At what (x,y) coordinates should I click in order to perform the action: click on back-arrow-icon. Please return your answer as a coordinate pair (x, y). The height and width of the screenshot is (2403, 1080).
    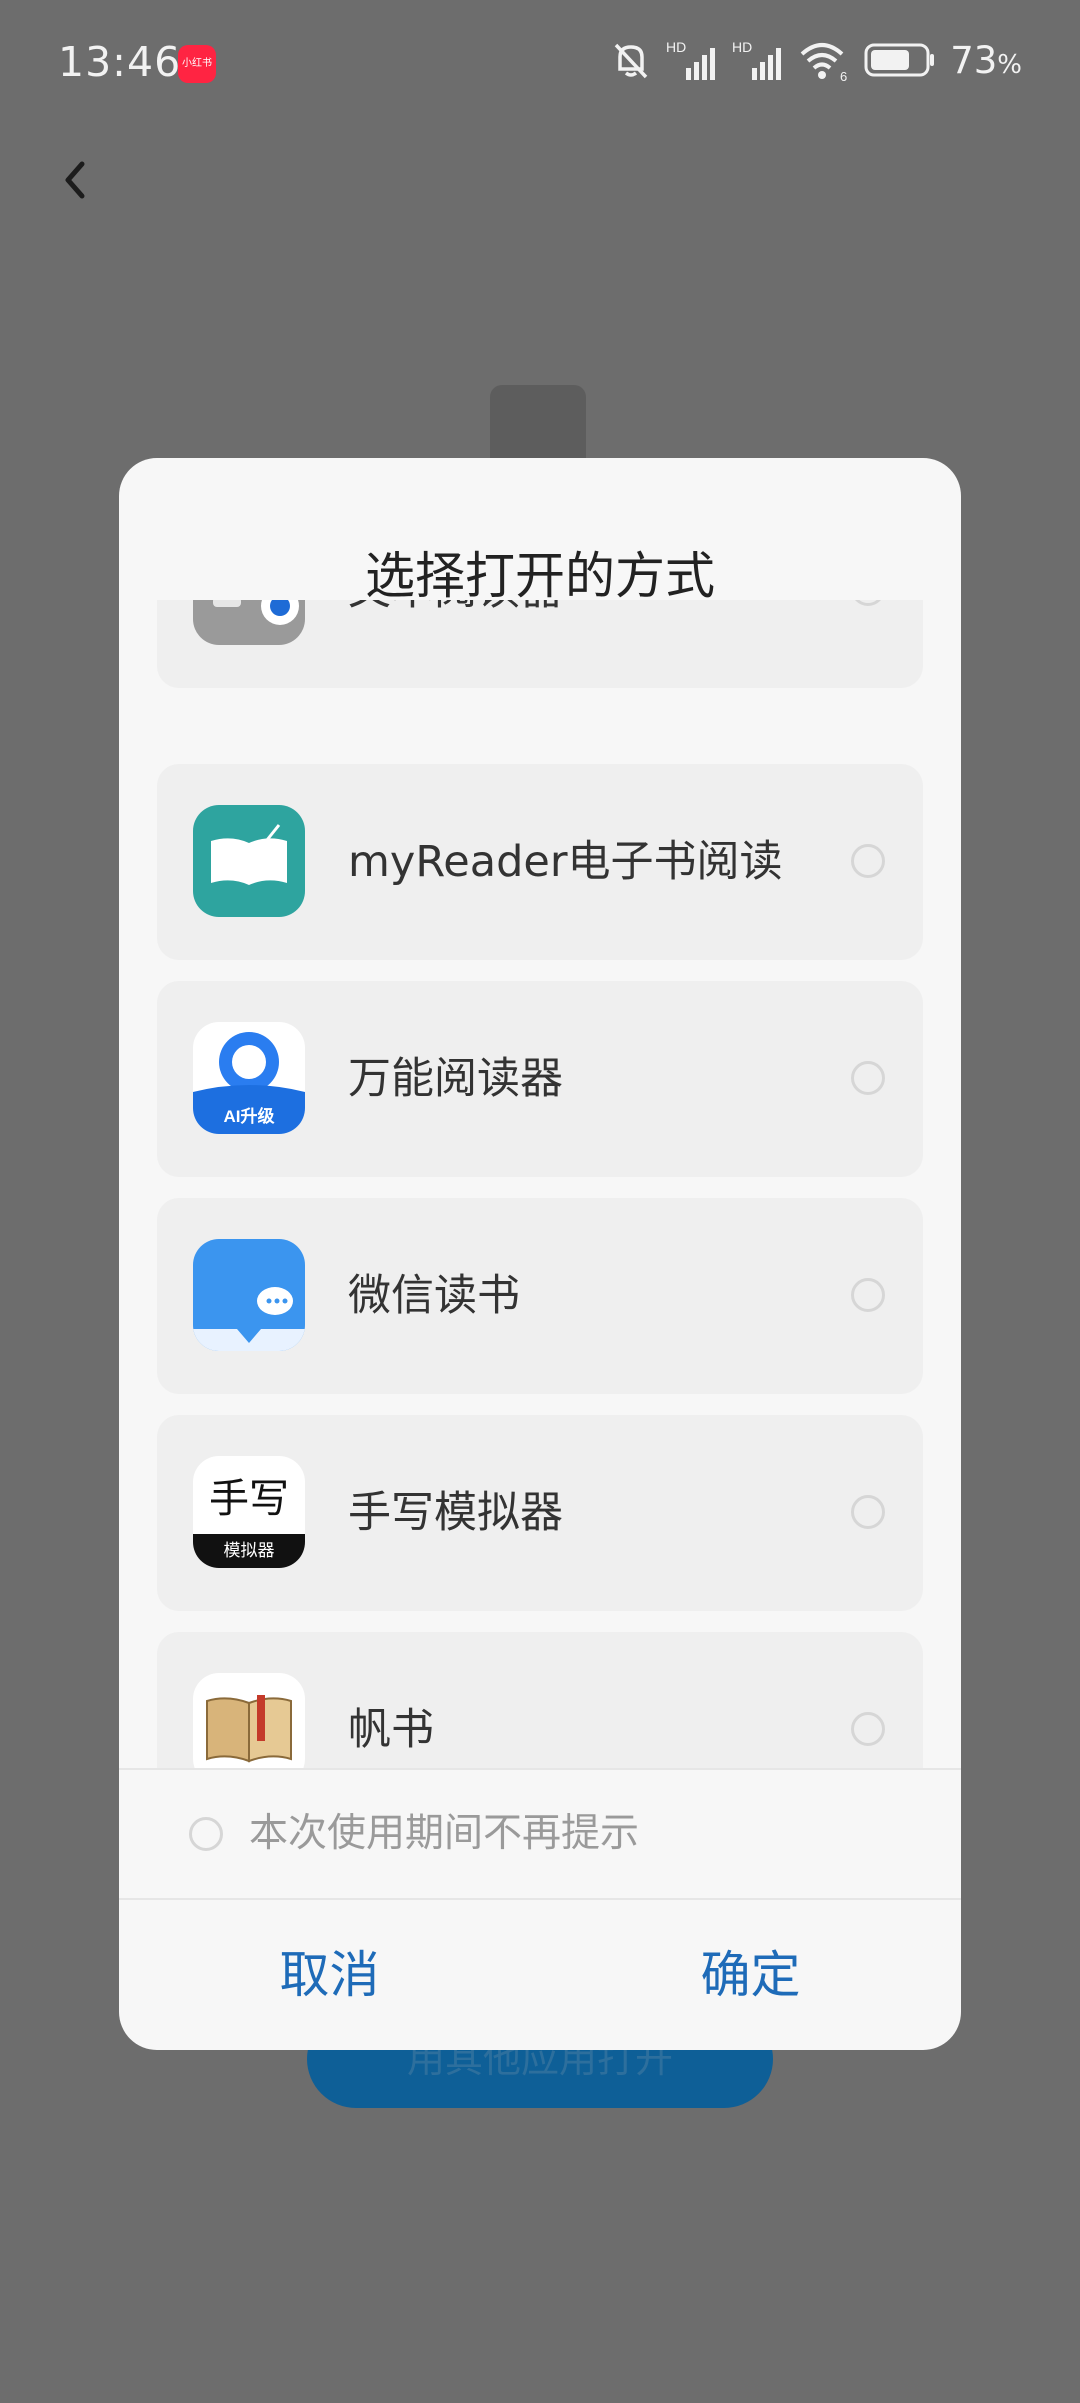
    Looking at the image, I should click on (75, 180).